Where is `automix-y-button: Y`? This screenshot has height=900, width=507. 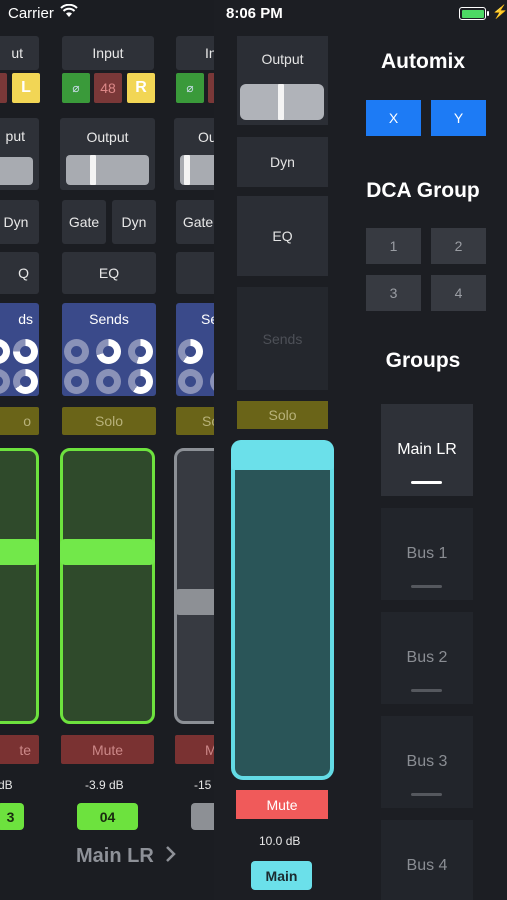
automix-y-button: Y is located at coordinates (458, 118).